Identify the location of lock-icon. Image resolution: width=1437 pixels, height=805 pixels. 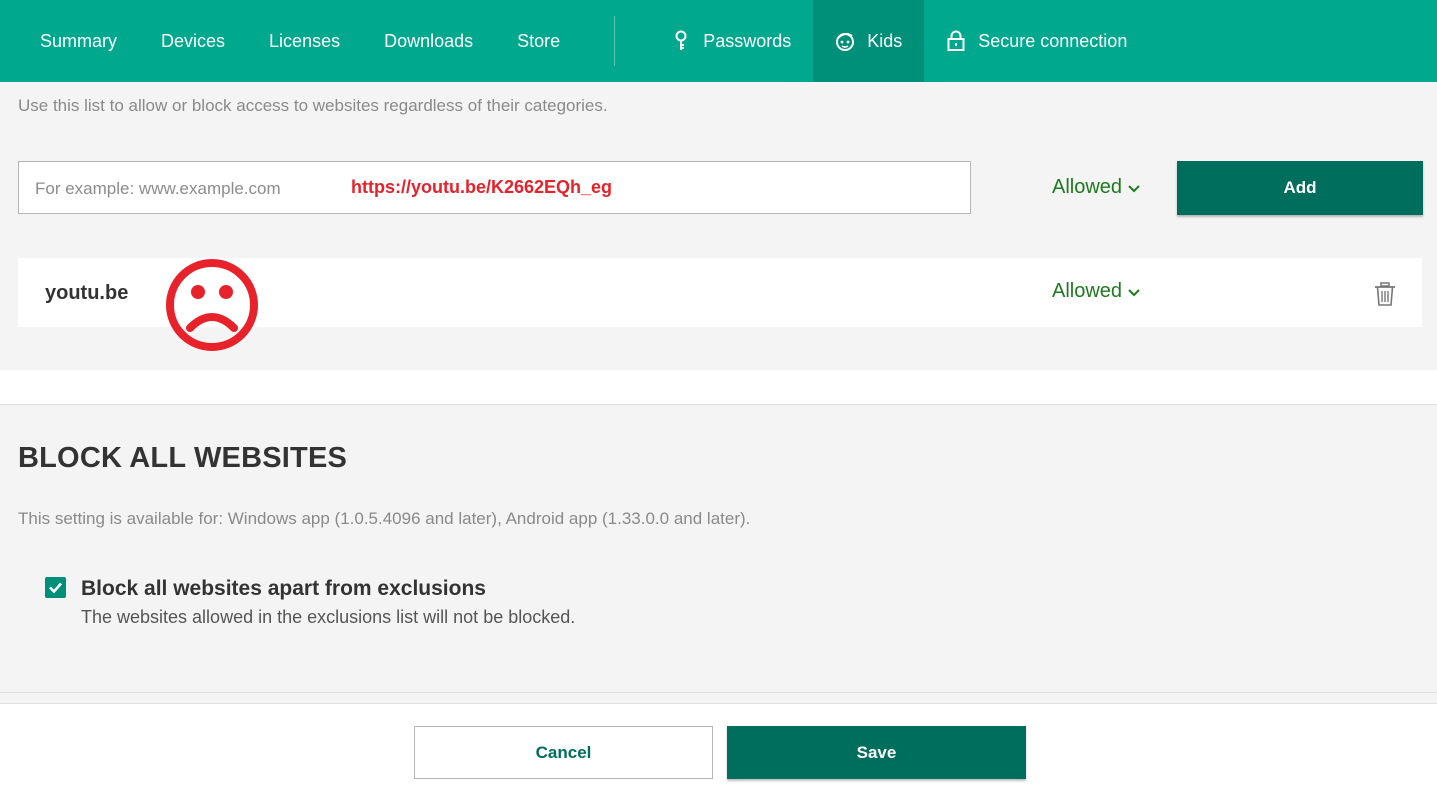
(956, 41).